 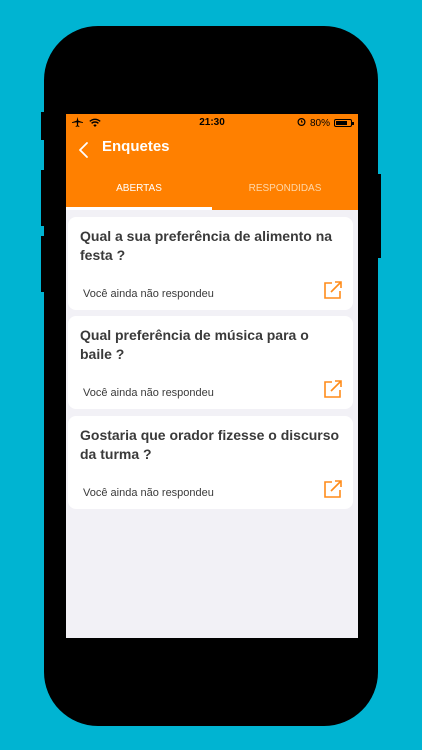 What do you see at coordinates (84, 150) in the screenshot?
I see `chevron-left-icon` at bounding box center [84, 150].